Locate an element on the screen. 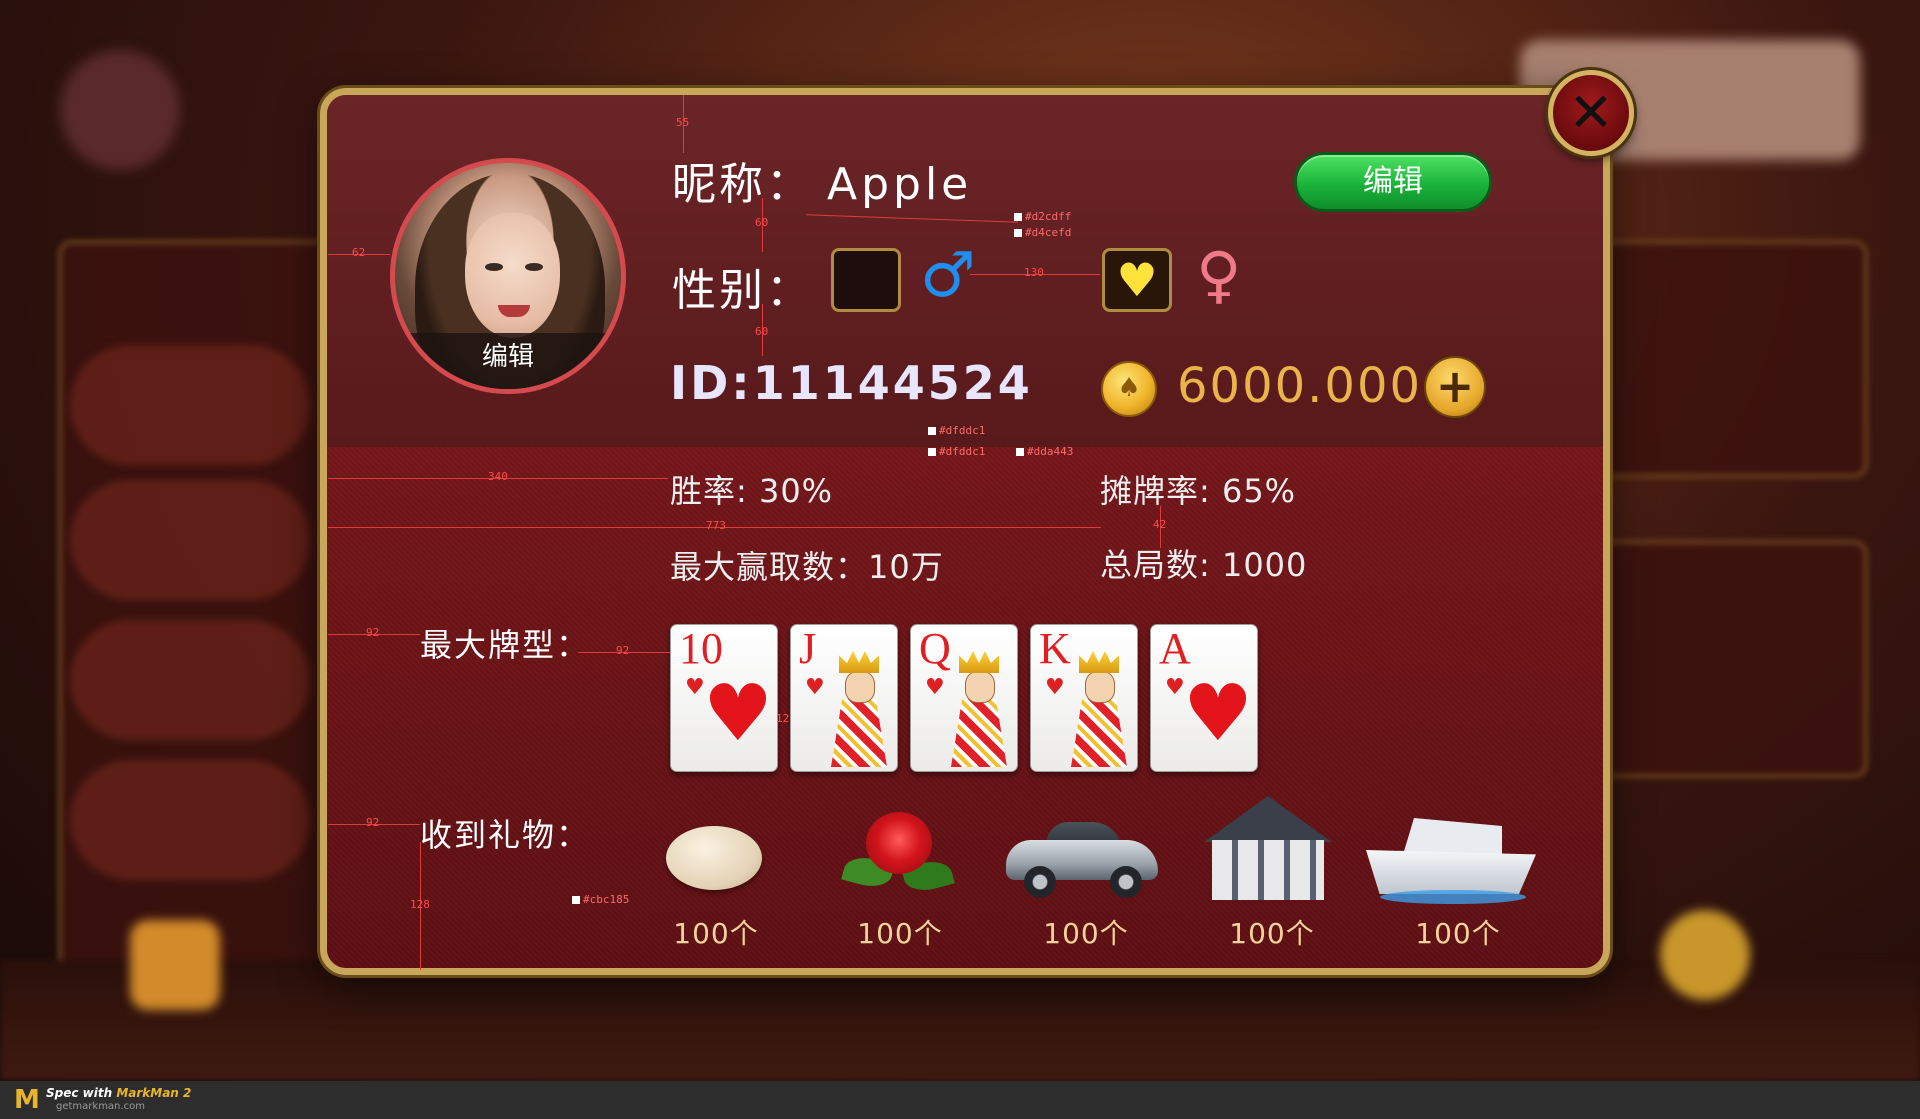 The width and height of the screenshot is (1920, 1119). annotation-color: #dda443 is located at coordinates (1044, 451).